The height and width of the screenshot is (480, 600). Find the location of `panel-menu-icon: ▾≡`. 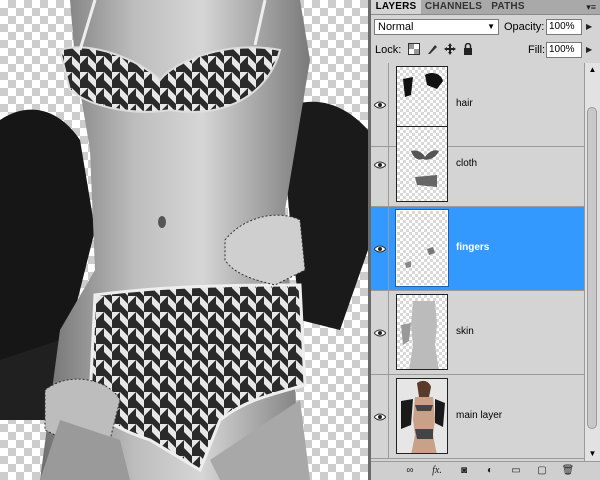

panel-menu-icon: ▾≡ is located at coordinates (591, 7).